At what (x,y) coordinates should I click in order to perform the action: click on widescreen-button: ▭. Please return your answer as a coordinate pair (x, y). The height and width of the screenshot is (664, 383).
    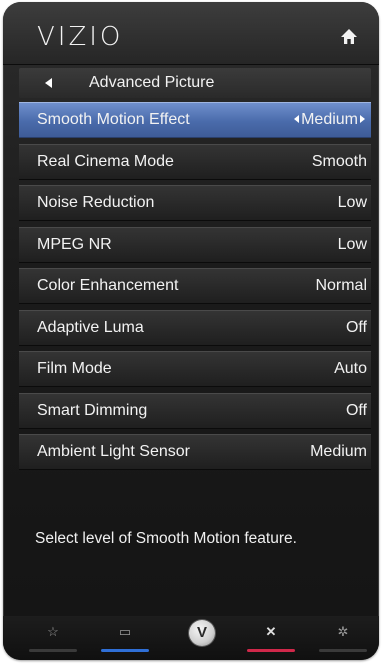
    Looking at the image, I should click on (125, 637).